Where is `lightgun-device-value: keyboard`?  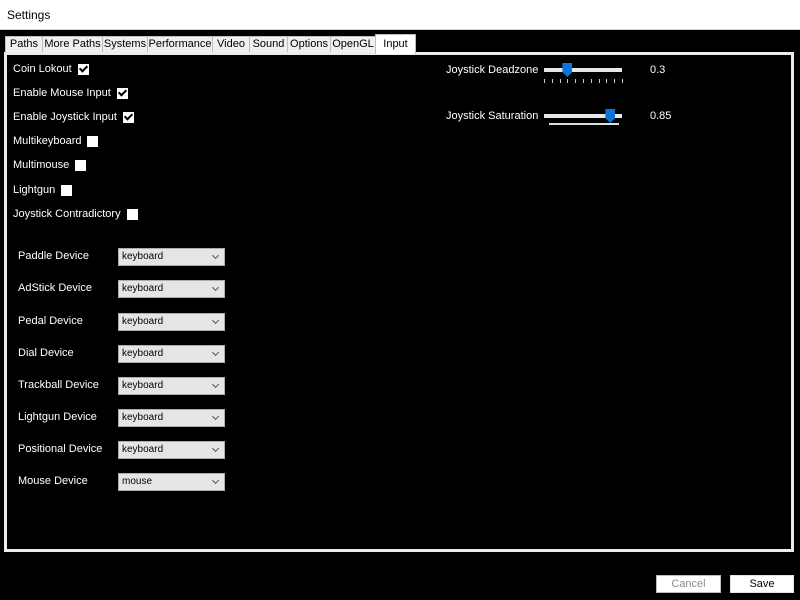
lightgun-device-value: keyboard is located at coordinates (143, 417).